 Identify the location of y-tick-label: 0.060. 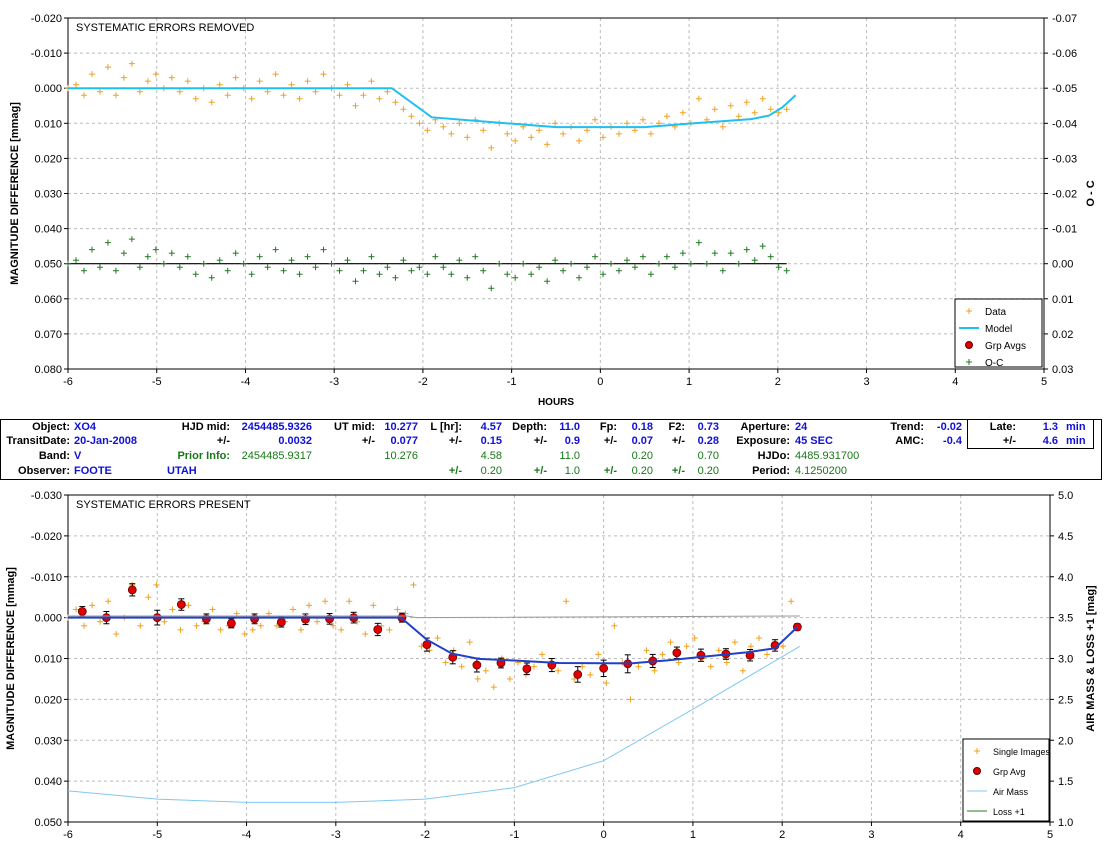
(48, 300).